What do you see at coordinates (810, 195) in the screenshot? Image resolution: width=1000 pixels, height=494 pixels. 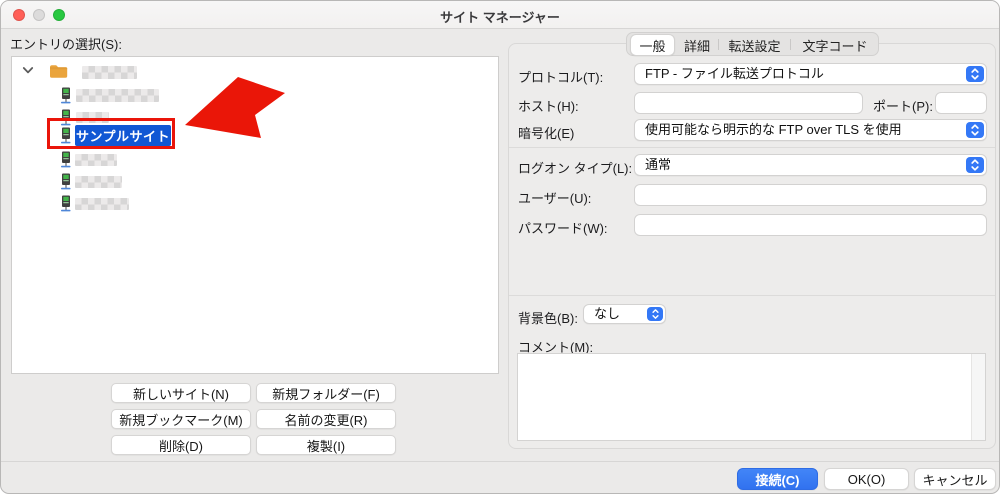 I see `user-input` at bounding box center [810, 195].